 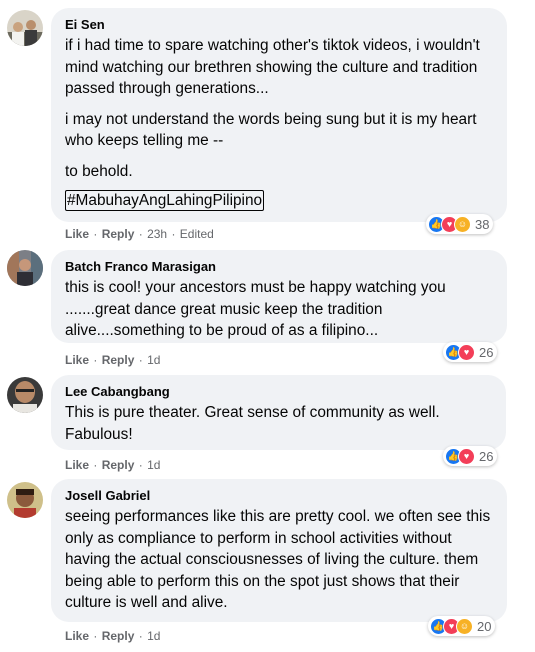 I want to click on comment-actions: Like · Reply · 23h · Edited, so click(x=139, y=234).